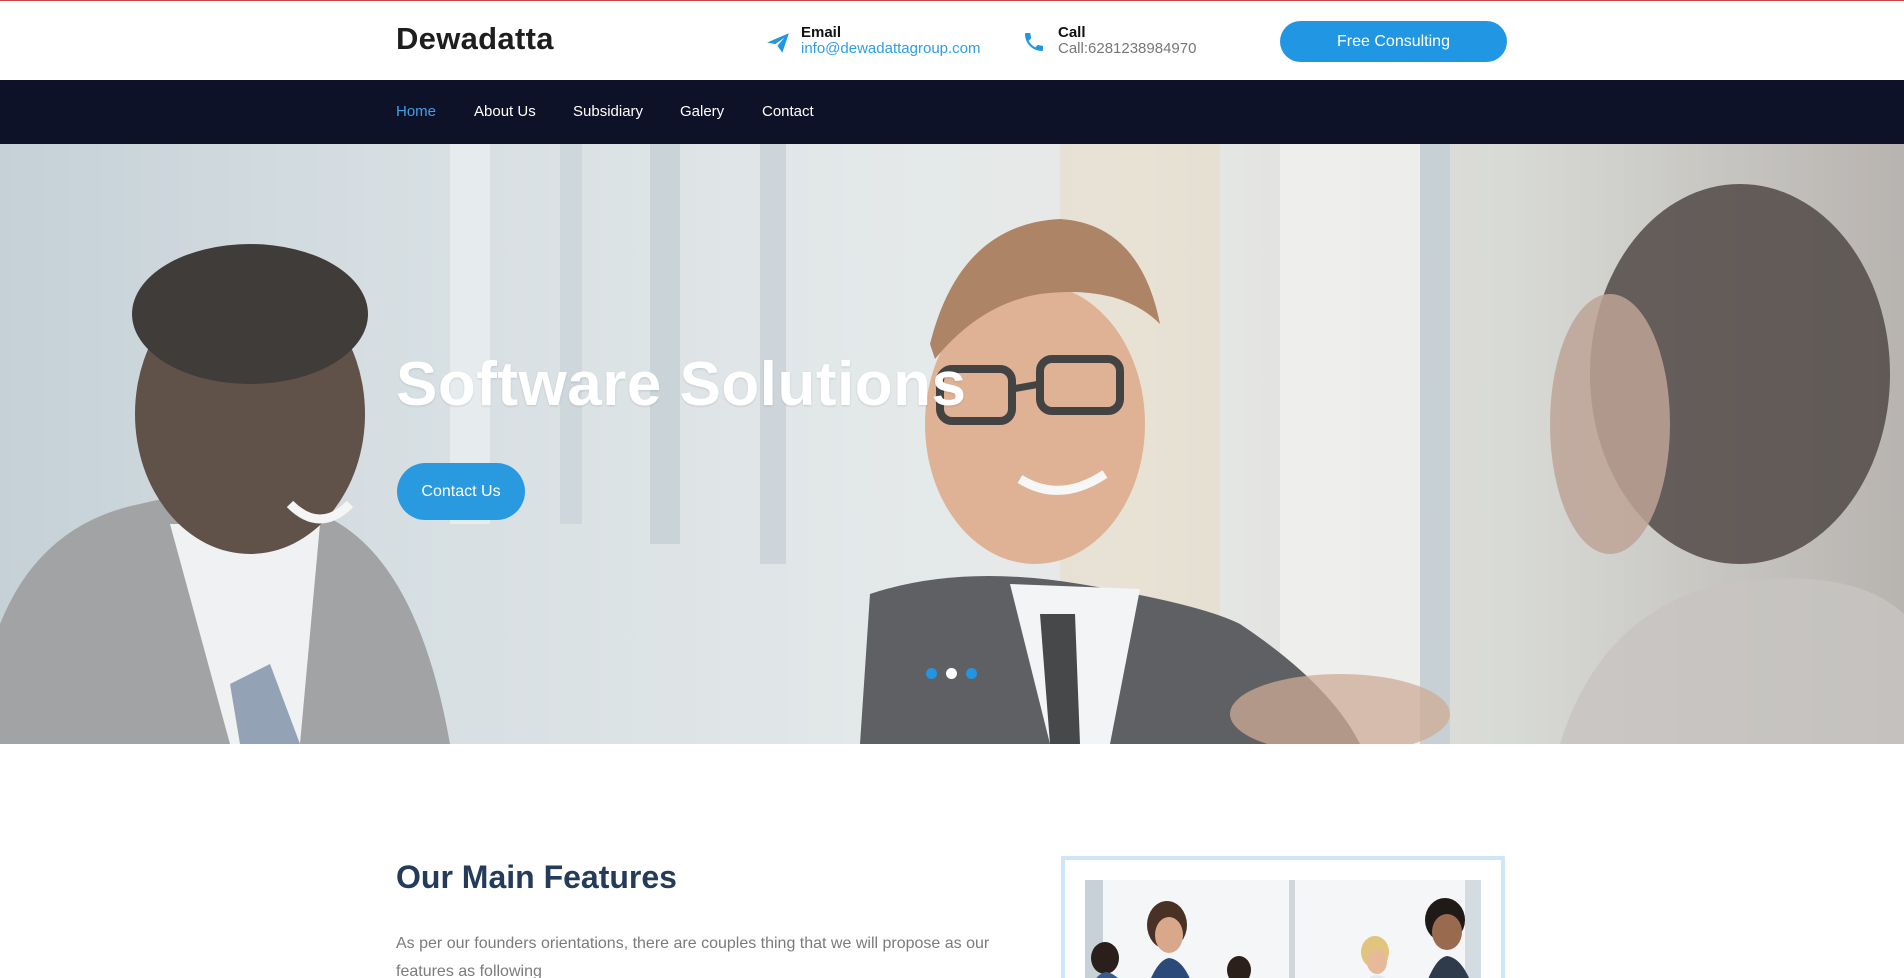 The height and width of the screenshot is (978, 1904). I want to click on features-title: Our Main Features, so click(536, 877).